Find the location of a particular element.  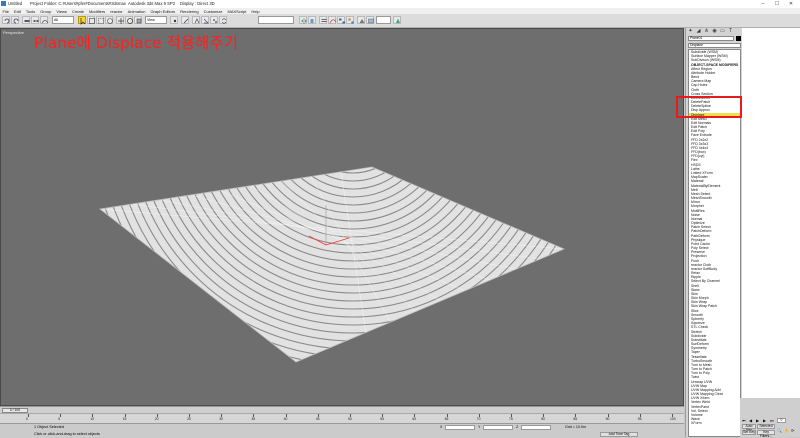

key-mode-dropdown: Selected is located at coordinates (766, 426).